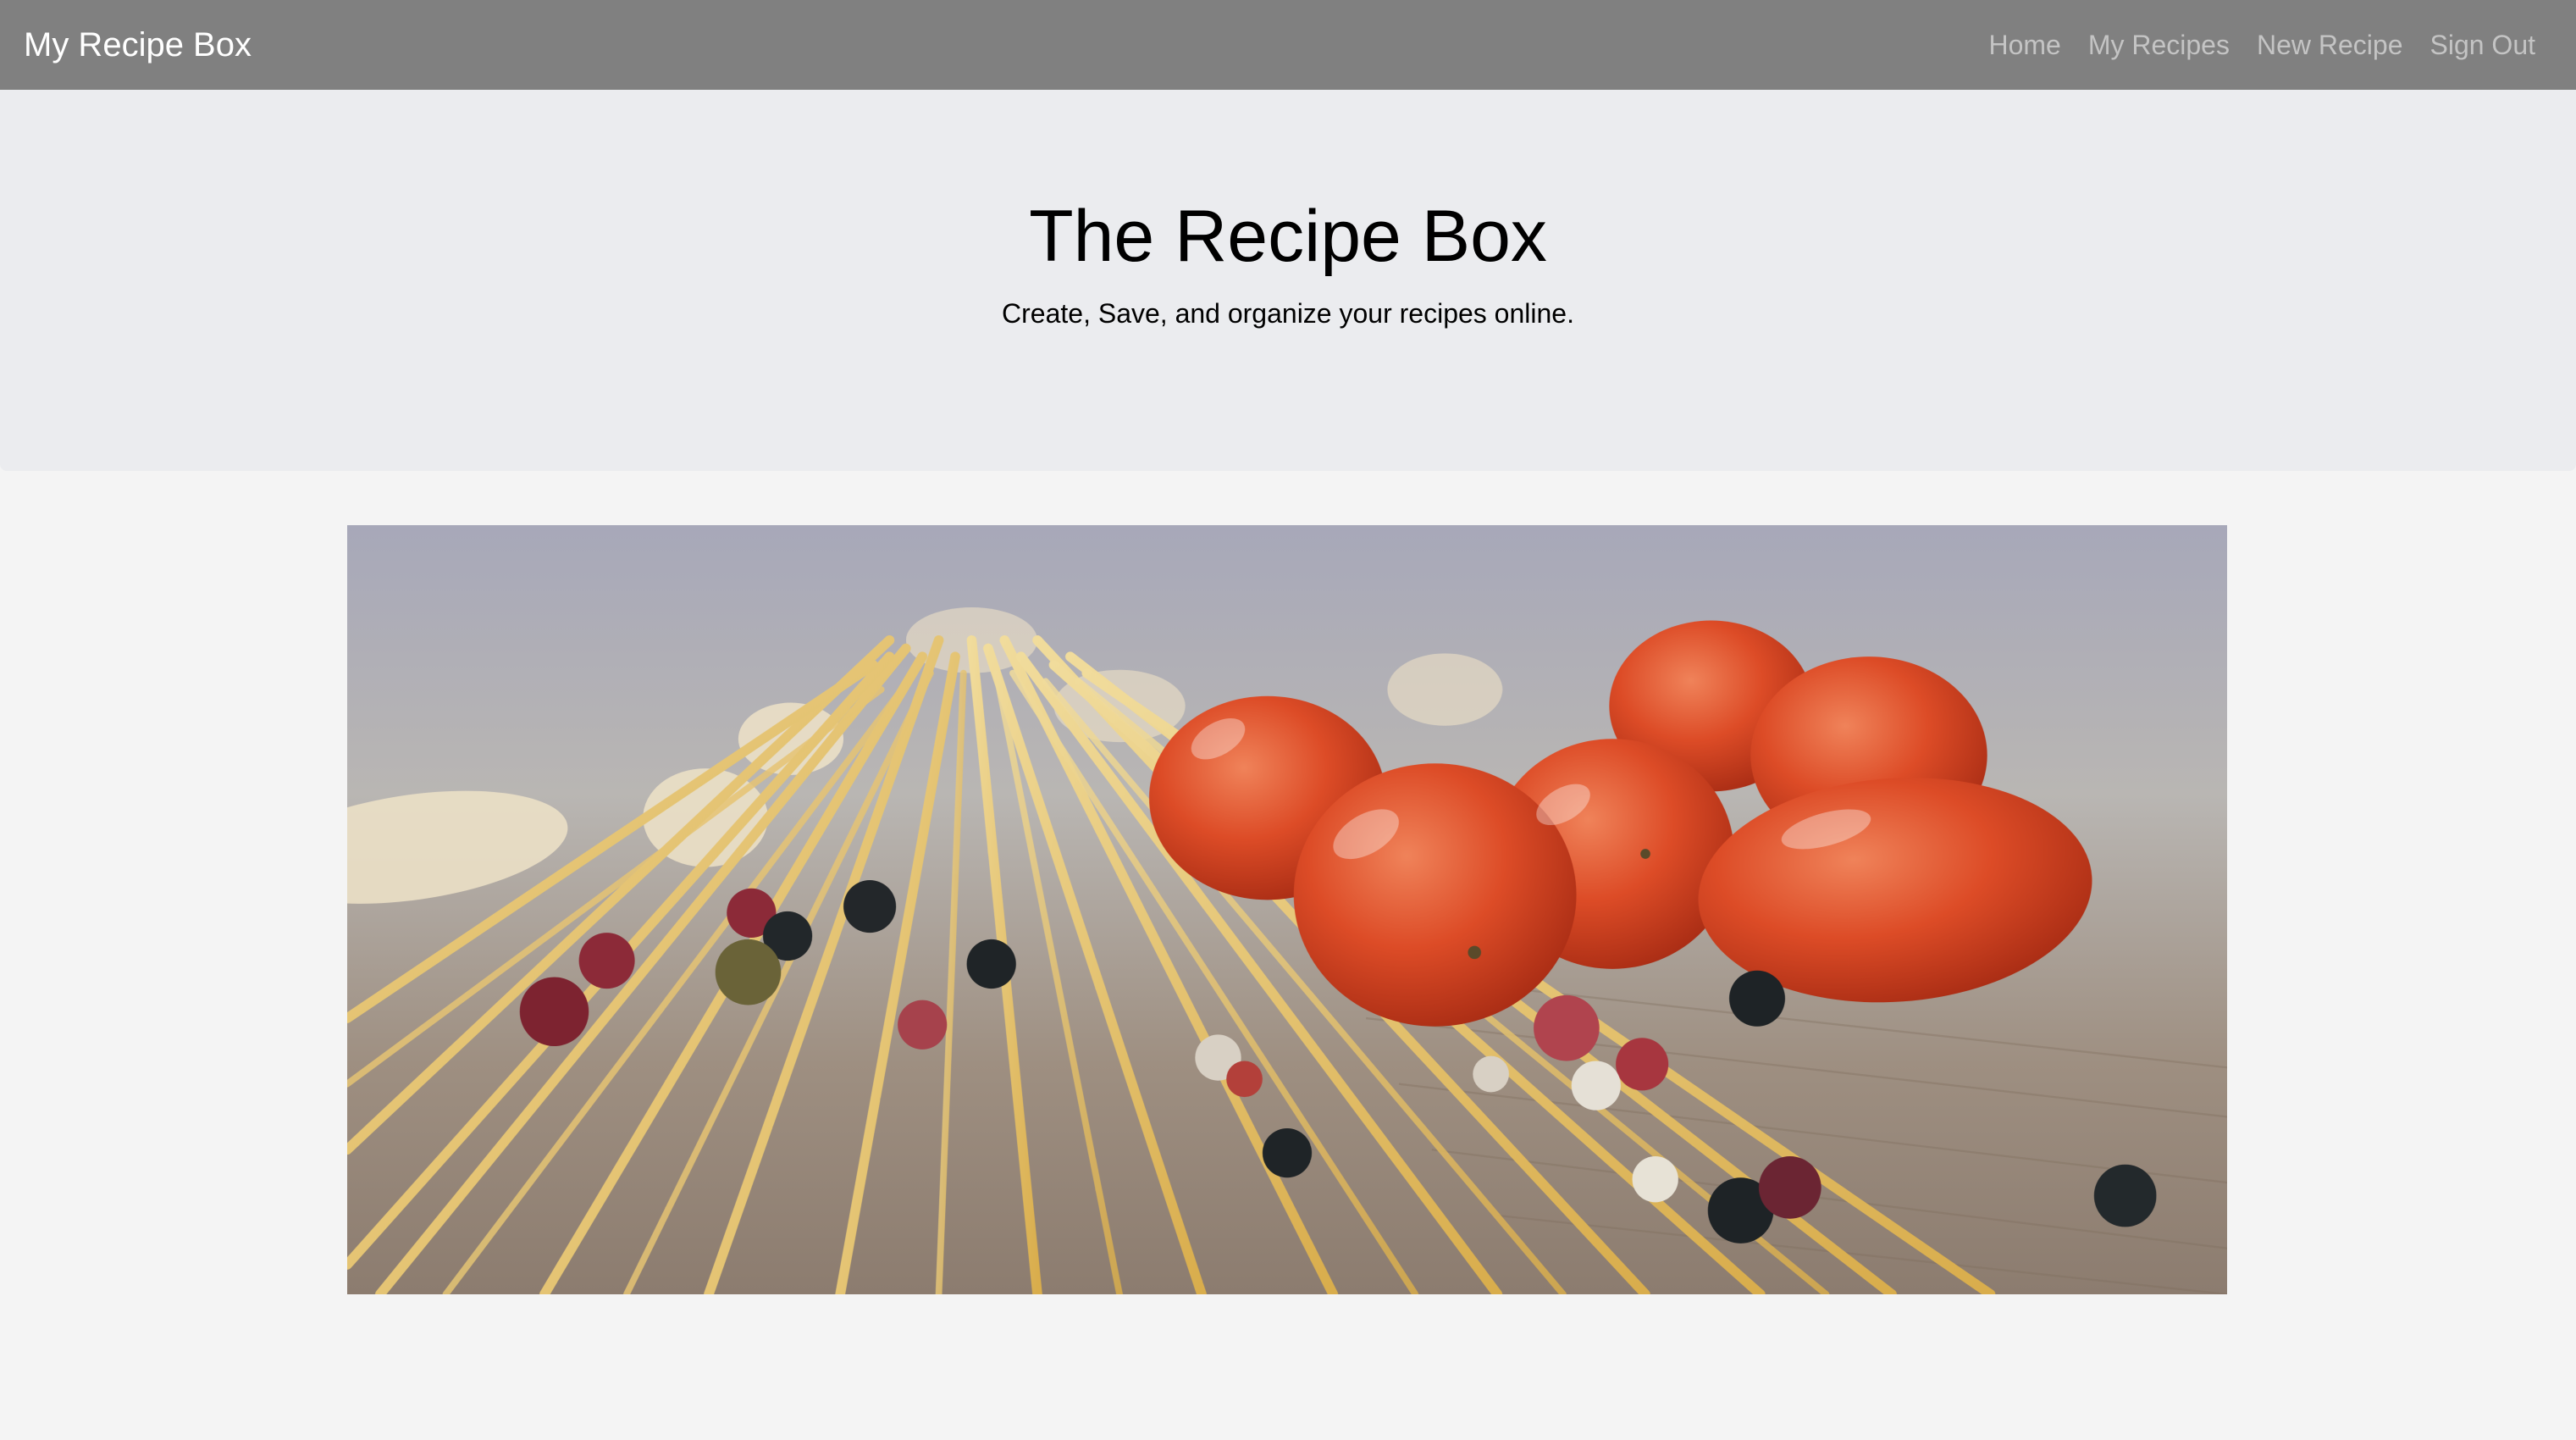  Describe the element at coordinates (2024, 45) in the screenshot. I see `nav-link-home: Home` at that location.